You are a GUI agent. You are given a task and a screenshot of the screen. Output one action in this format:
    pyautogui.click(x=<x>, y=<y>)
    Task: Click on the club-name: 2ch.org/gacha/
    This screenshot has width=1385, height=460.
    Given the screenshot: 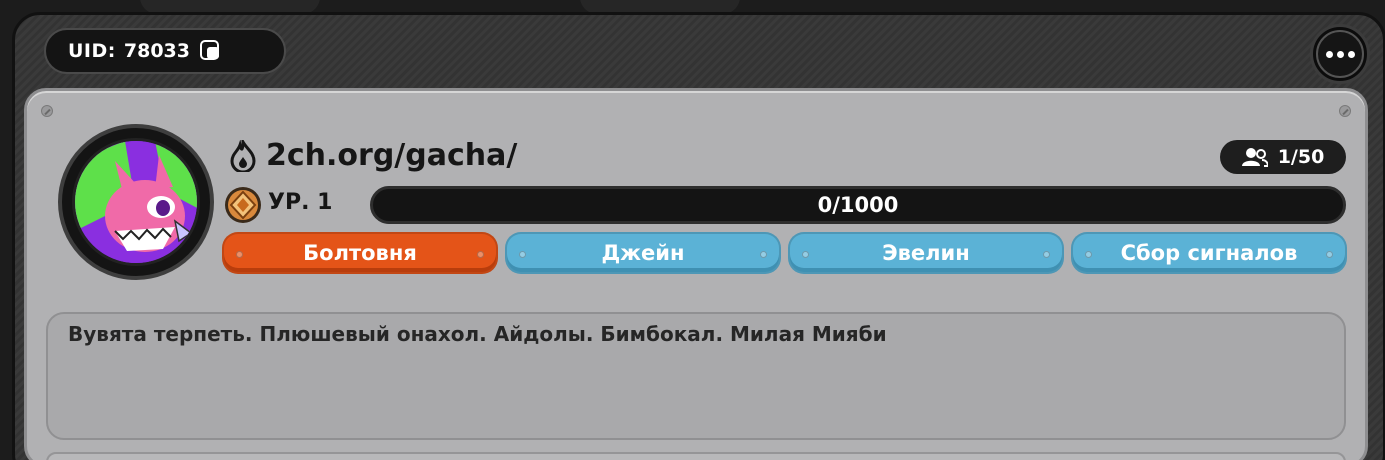 What is the action you would take?
    pyautogui.click(x=392, y=155)
    